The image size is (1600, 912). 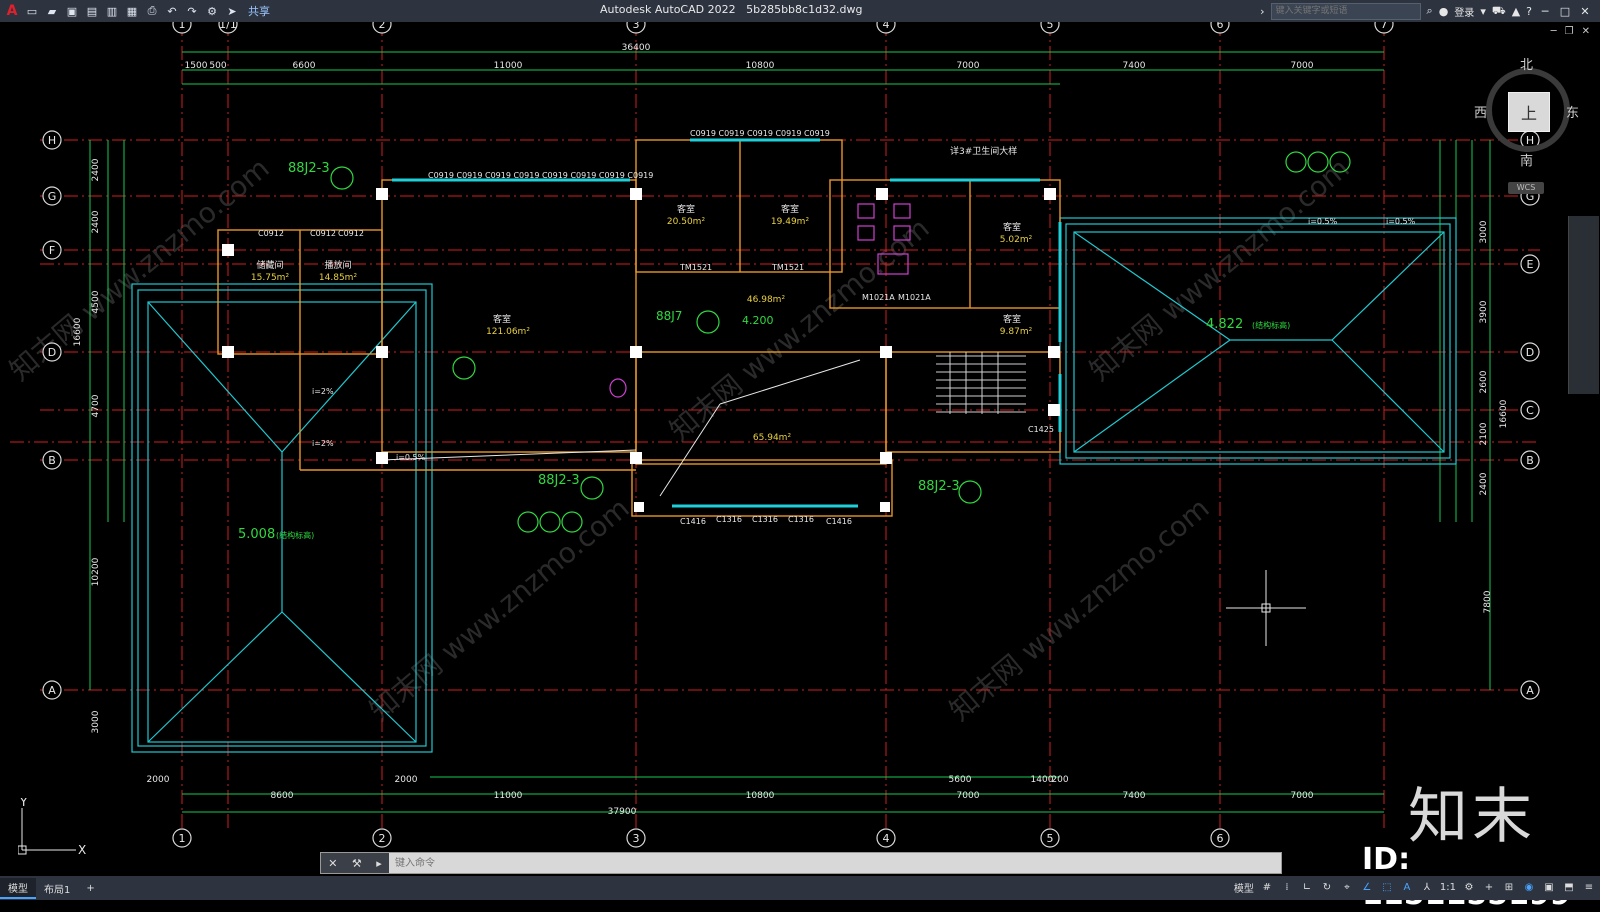 What do you see at coordinates (1572, 111) in the screenshot?
I see `compass-east: 东` at bounding box center [1572, 111].